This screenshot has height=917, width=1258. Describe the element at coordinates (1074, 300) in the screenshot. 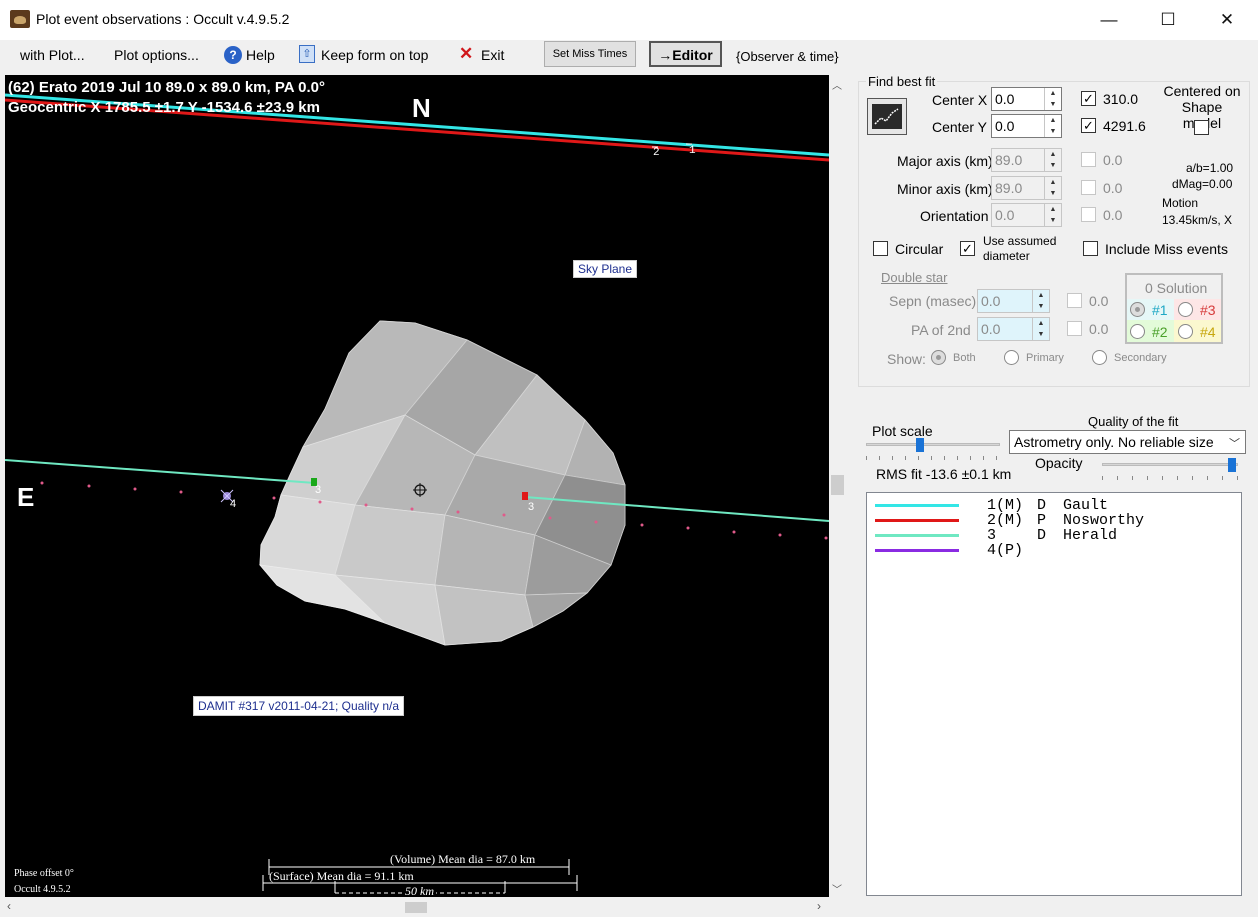

I see `sepn-fixed-checkbox` at that location.